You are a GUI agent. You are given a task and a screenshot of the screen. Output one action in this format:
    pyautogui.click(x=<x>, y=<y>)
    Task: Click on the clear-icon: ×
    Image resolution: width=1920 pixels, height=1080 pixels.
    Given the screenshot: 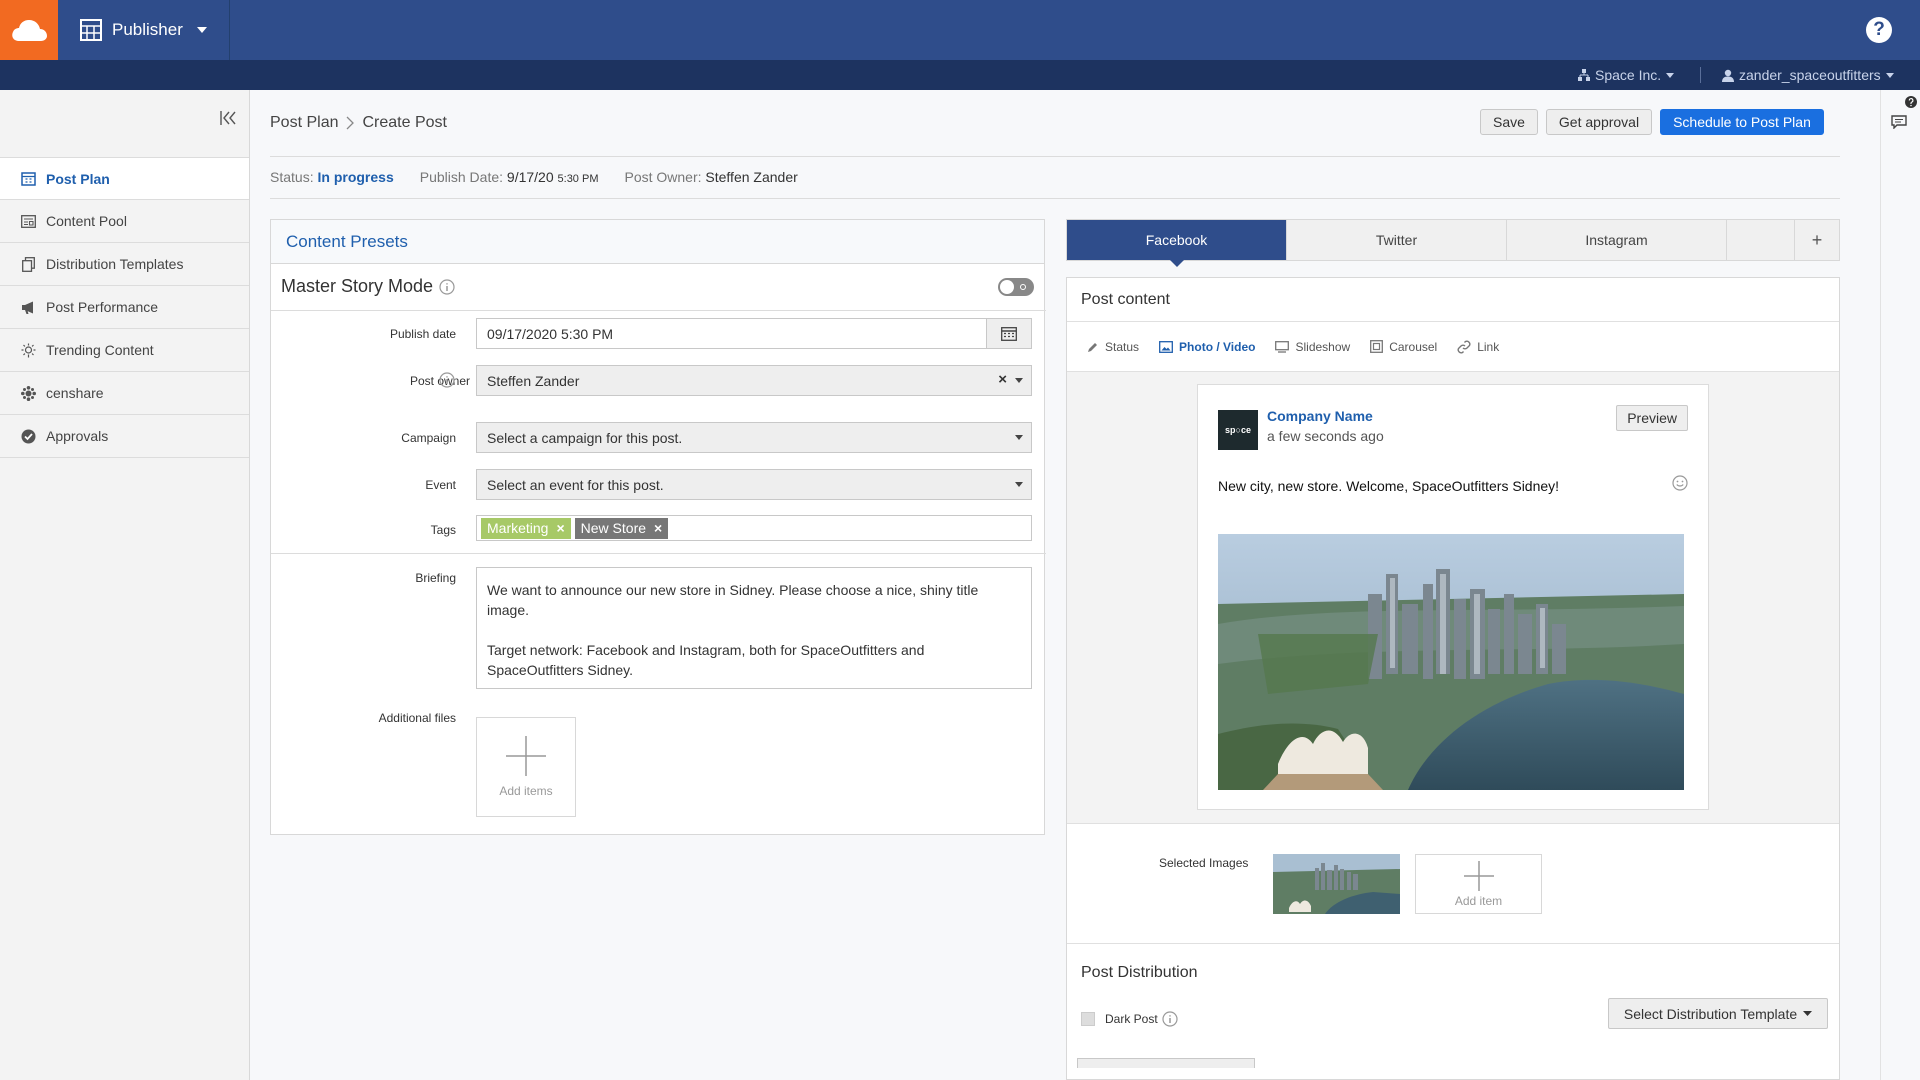 What is the action you would take?
    pyautogui.click(x=1002, y=379)
    